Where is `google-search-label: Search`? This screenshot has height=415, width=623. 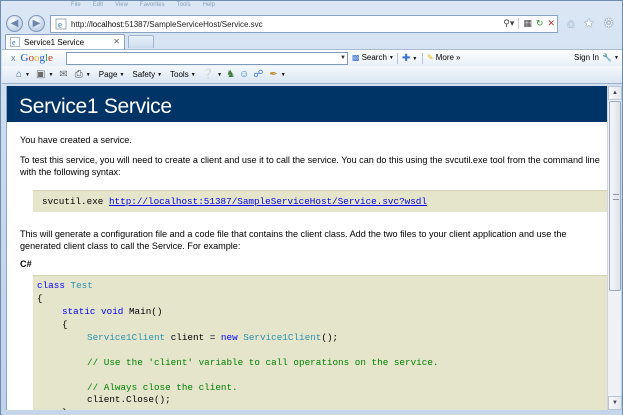 google-search-label: Search is located at coordinates (374, 57).